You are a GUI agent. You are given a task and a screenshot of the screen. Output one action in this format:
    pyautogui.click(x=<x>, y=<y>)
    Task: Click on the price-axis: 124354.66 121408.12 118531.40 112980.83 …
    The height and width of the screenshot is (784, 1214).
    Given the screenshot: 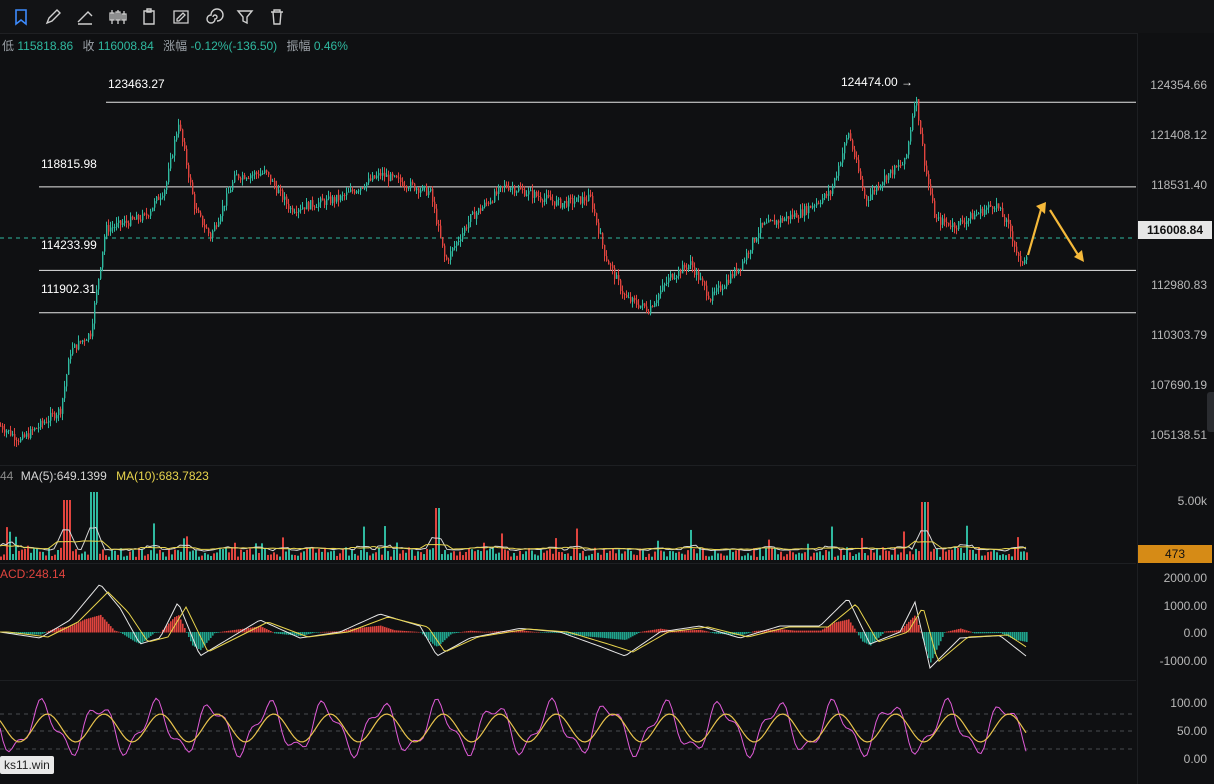 What is the action you would take?
    pyautogui.click(x=1175, y=408)
    